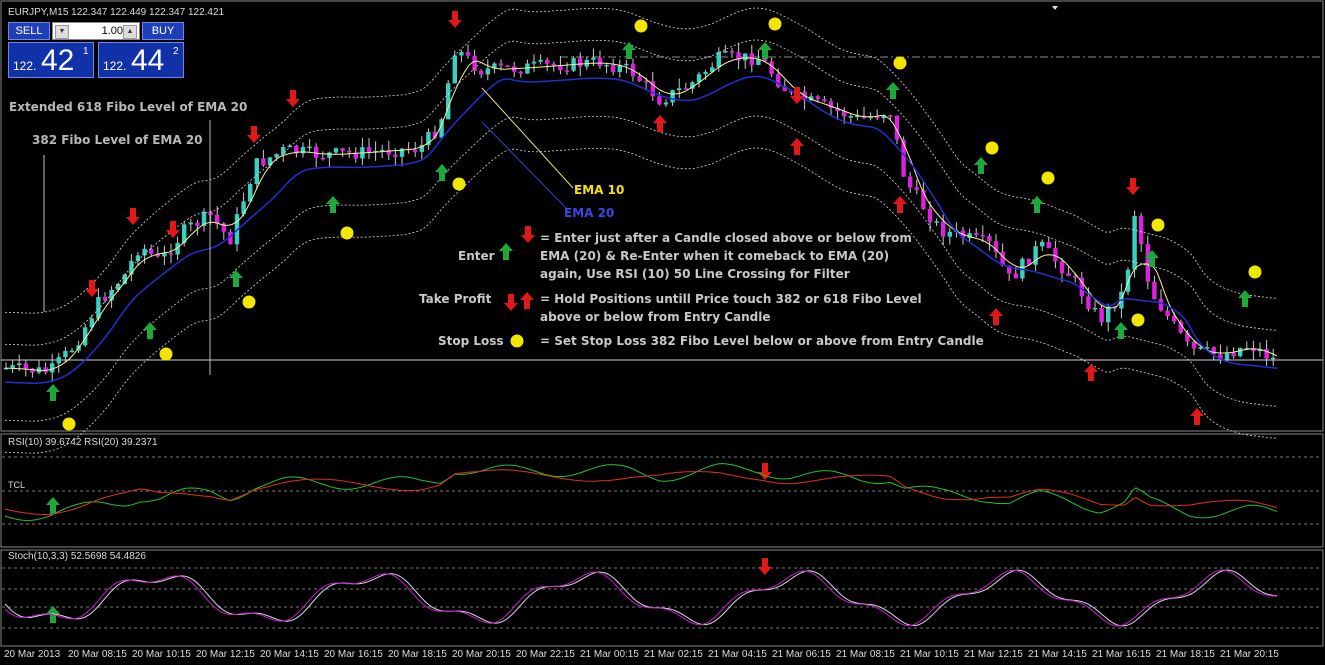 The image size is (1325, 665). I want to click on bid-big: 42, so click(58, 60).